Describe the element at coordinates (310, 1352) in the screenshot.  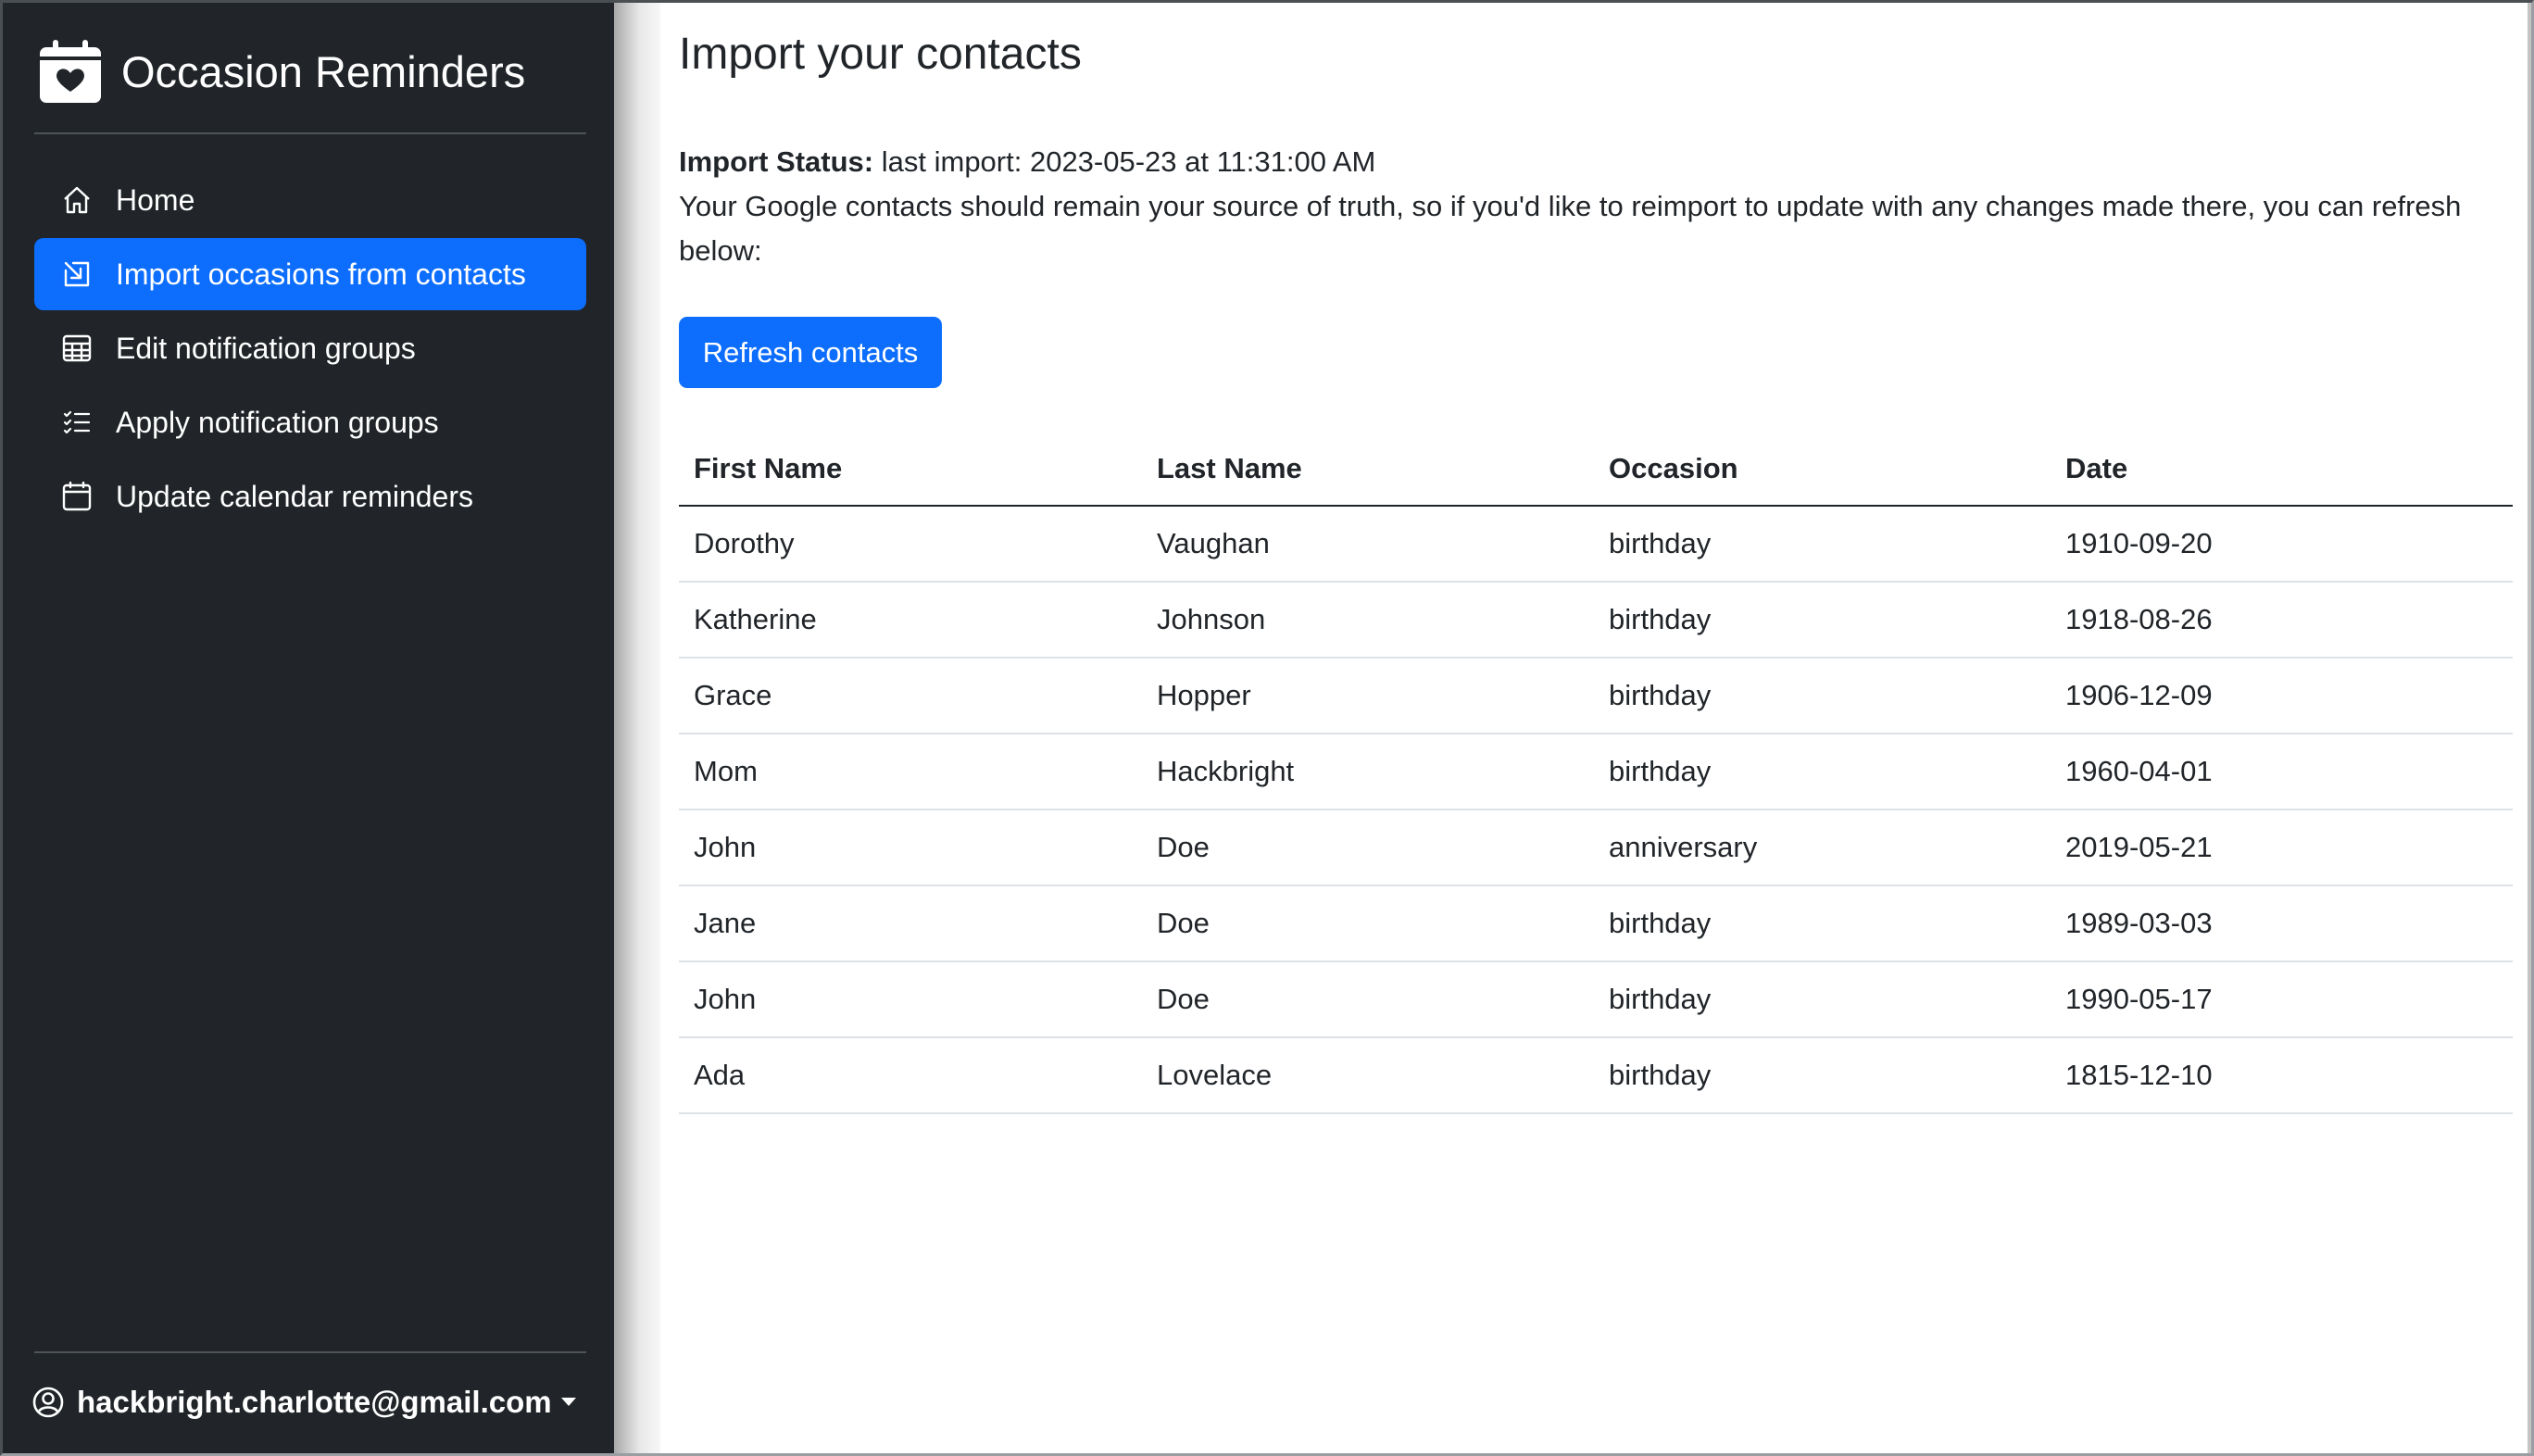
I see `sidebar-divider-bottom` at that location.